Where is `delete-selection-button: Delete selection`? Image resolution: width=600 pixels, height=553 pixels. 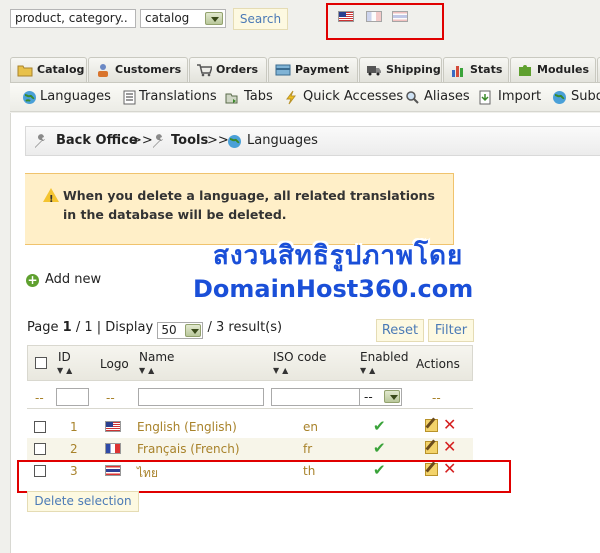
delete-selection-button: Delete selection is located at coordinates (83, 501).